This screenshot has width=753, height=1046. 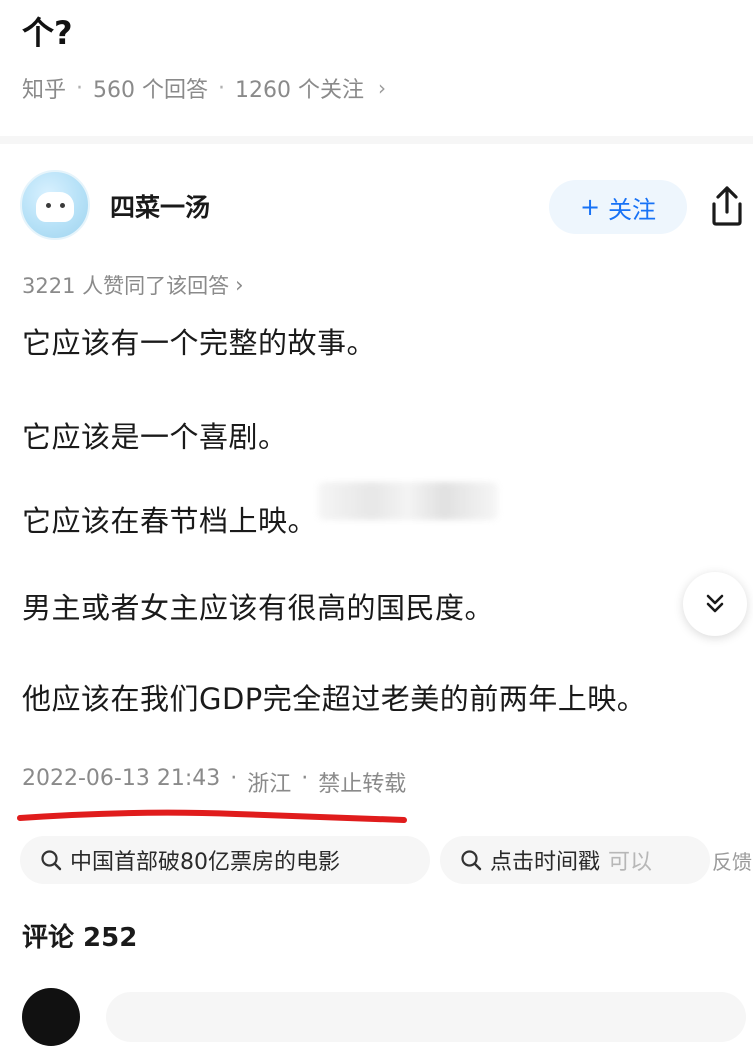 I want to click on search-chip-label-faded: 可以, so click(x=630, y=862).